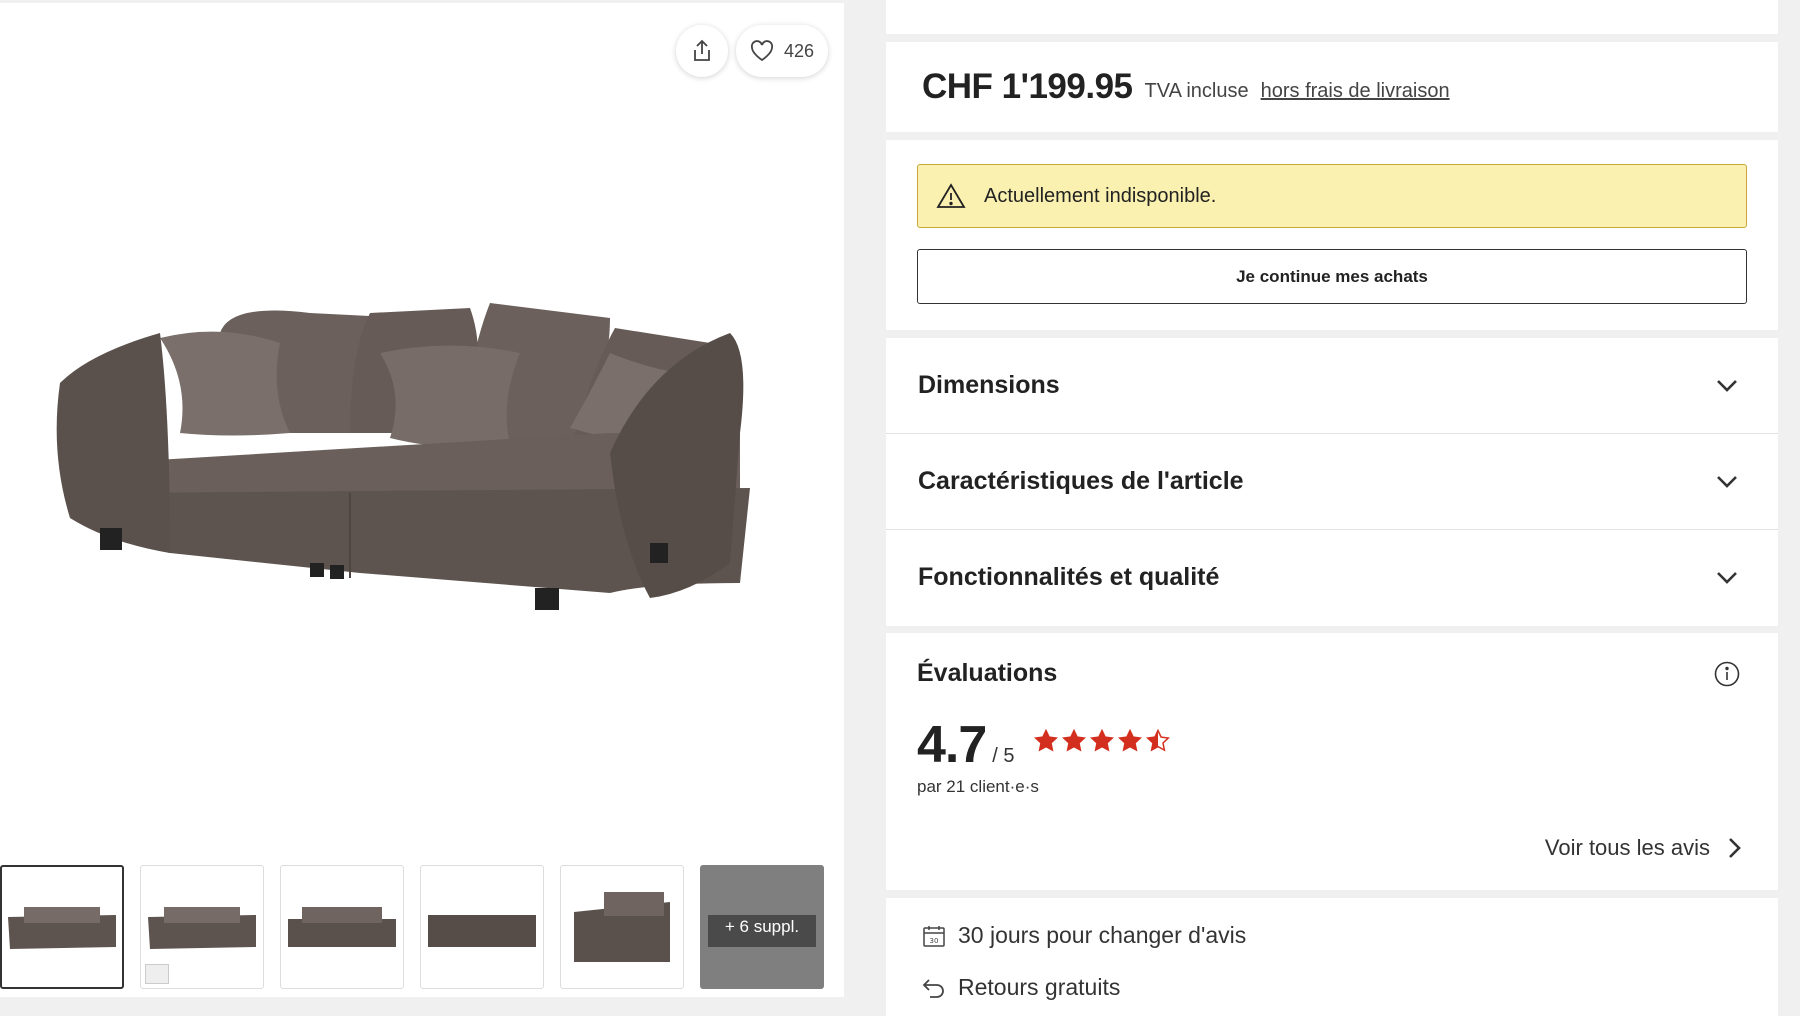  What do you see at coordinates (934, 941) in the screenshot?
I see `svg-text: 30` at bounding box center [934, 941].